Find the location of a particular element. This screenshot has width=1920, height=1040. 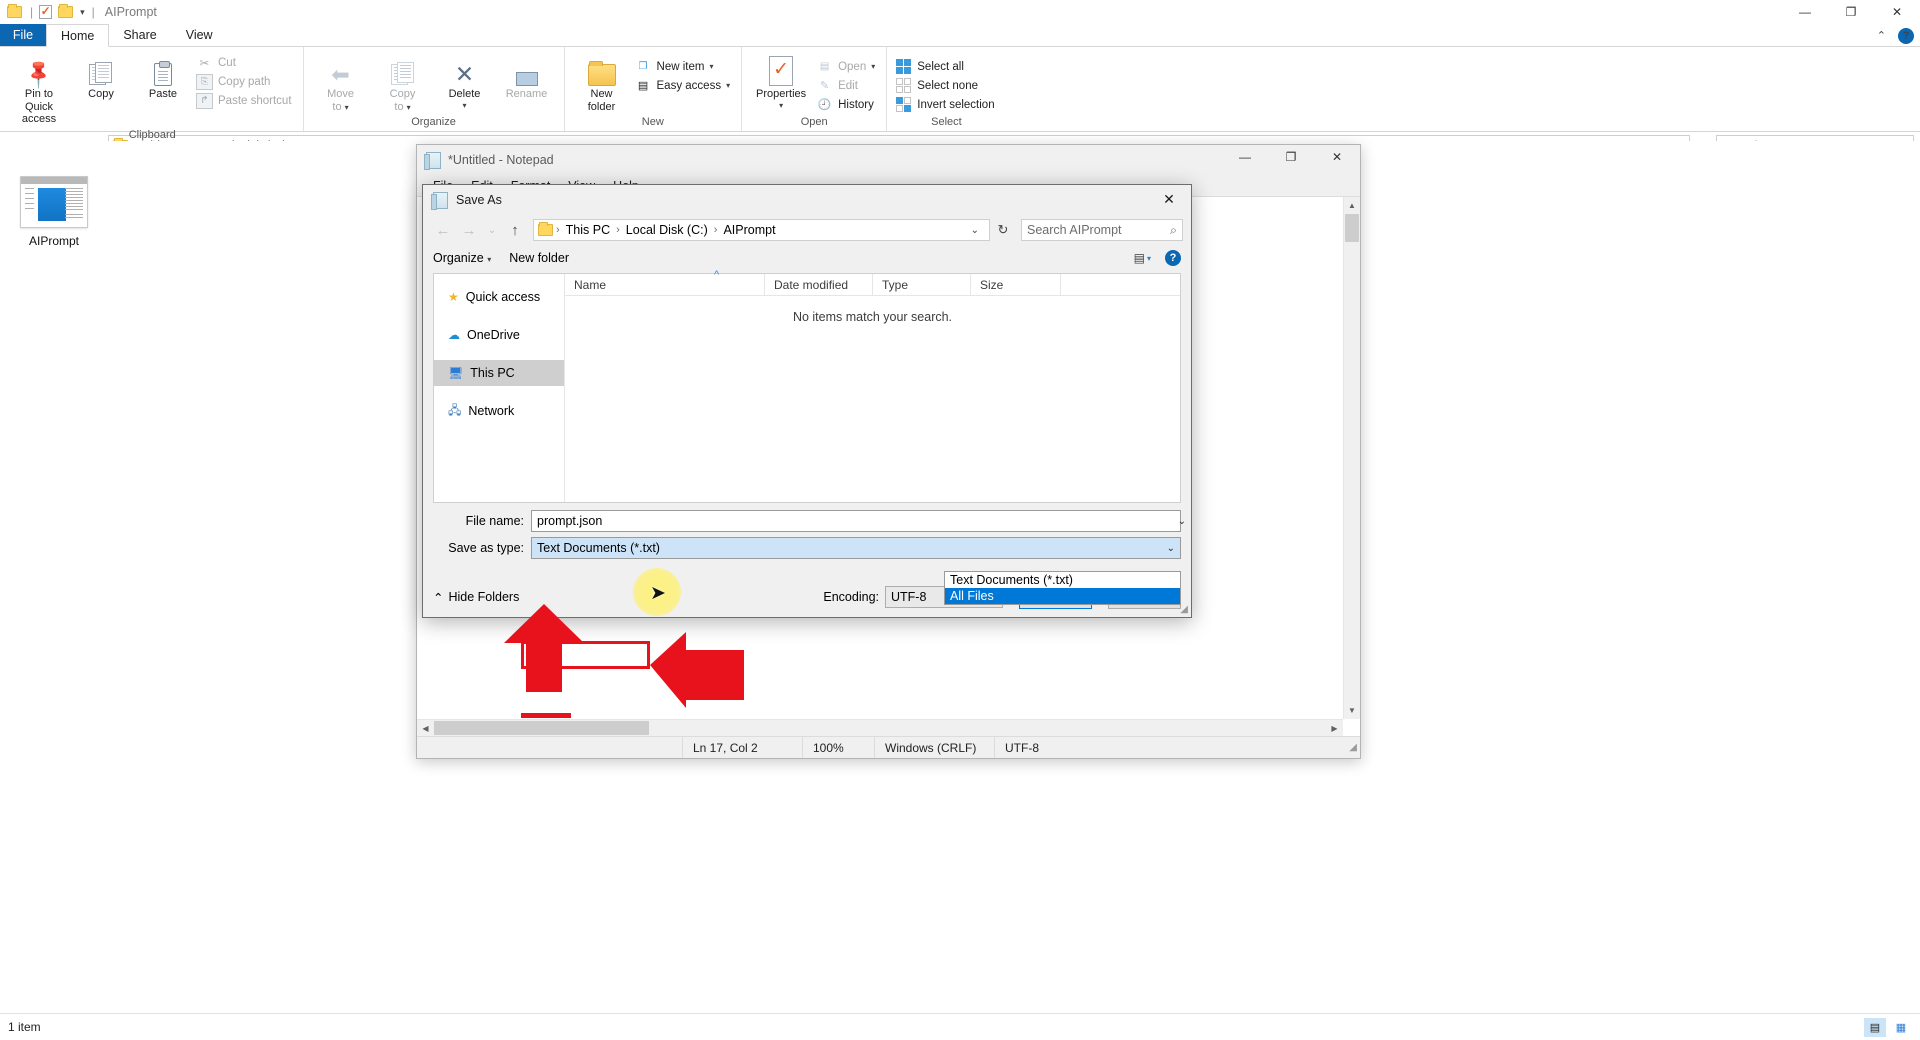

new-small-buttons: ❐ New item ▾ ▤ Easy access ▾ is located at coordinates (684, 73).